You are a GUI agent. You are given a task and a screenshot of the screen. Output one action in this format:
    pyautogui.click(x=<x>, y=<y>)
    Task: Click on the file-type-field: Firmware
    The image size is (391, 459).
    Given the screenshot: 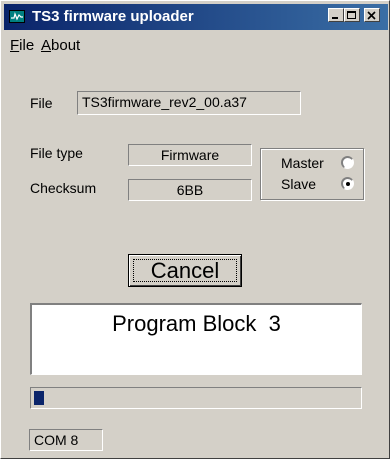 What is the action you would take?
    pyautogui.click(x=190, y=155)
    